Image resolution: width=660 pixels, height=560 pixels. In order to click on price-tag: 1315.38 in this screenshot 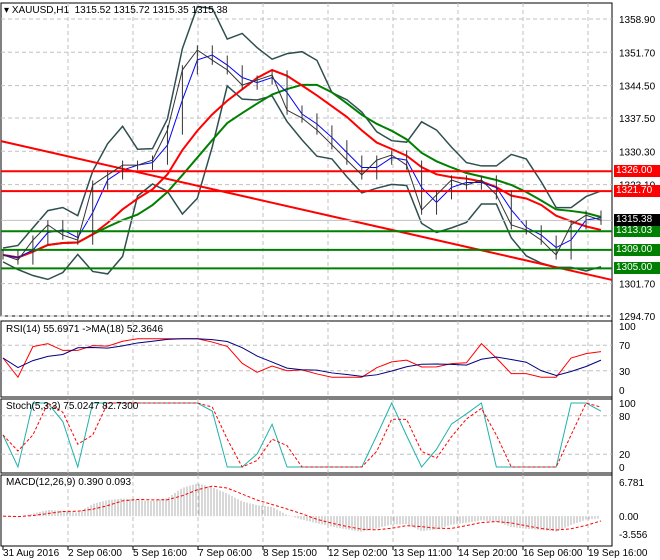, I will do `click(637, 220)`.